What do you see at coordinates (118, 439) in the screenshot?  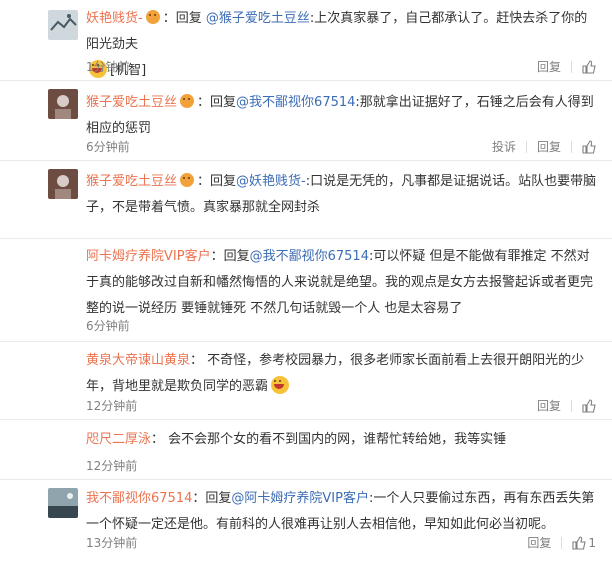 I see `comment-username: 咫尺二厚泳` at bounding box center [118, 439].